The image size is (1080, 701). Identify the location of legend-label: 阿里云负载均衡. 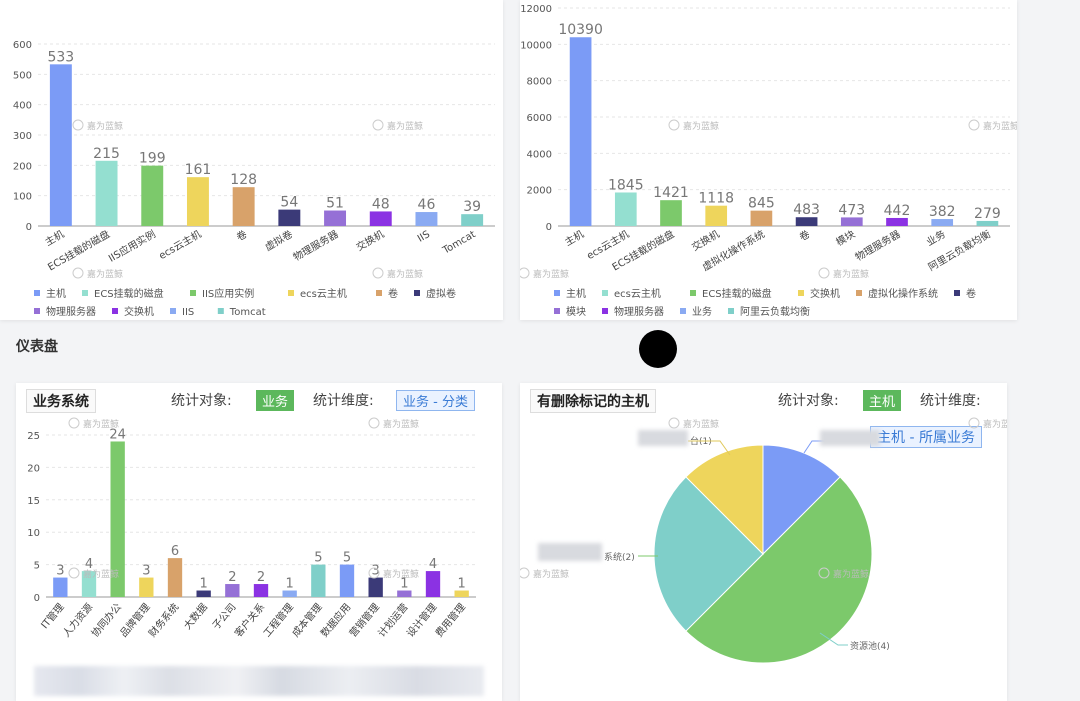
(775, 311).